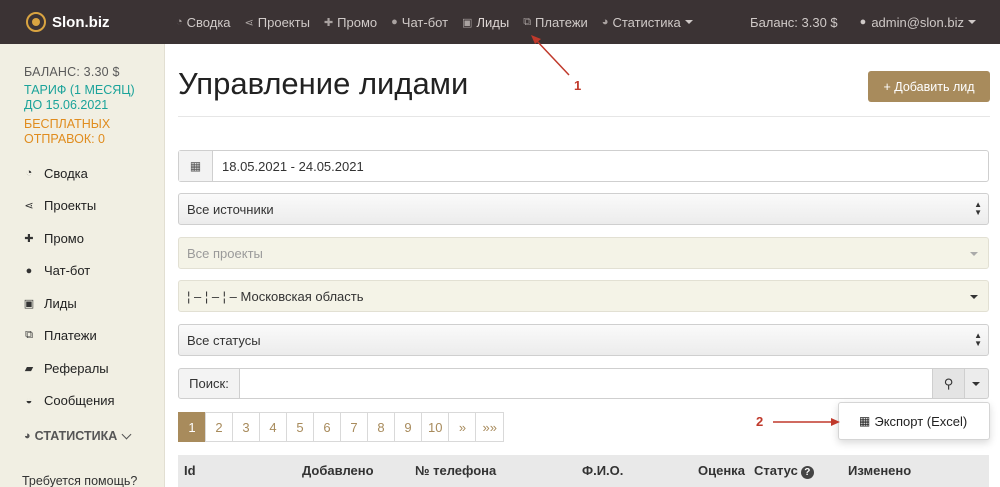 This screenshot has height=487, width=1000. I want to click on sources-select: Все источники ▲ ▼, so click(583, 209).